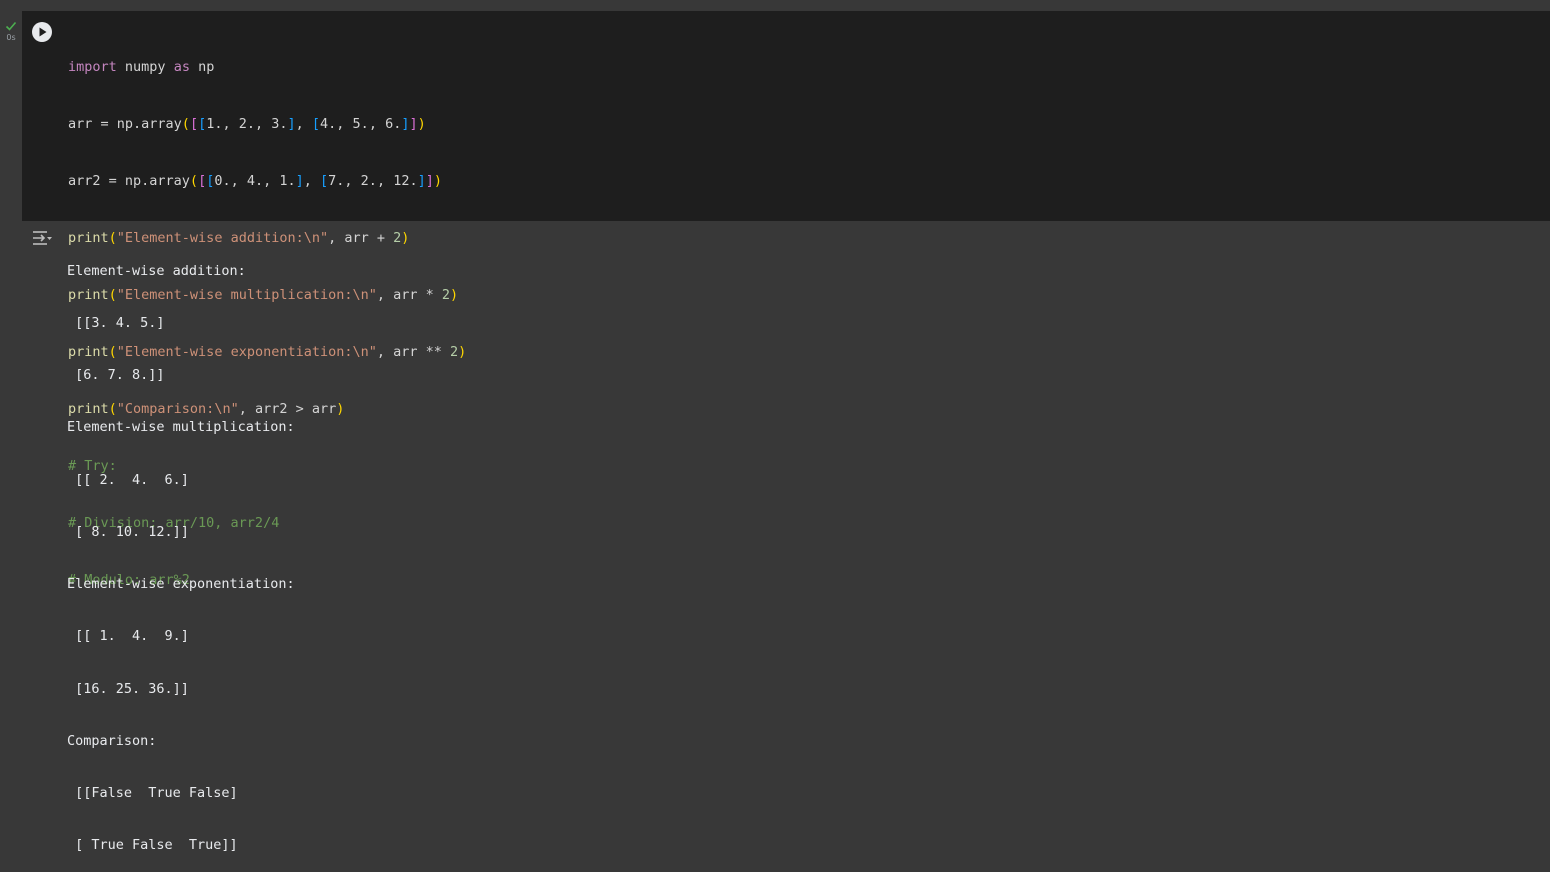 The height and width of the screenshot is (872, 1550). What do you see at coordinates (373, 181) in the screenshot?
I see `code-token: 7., 2., 12.` at bounding box center [373, 181].